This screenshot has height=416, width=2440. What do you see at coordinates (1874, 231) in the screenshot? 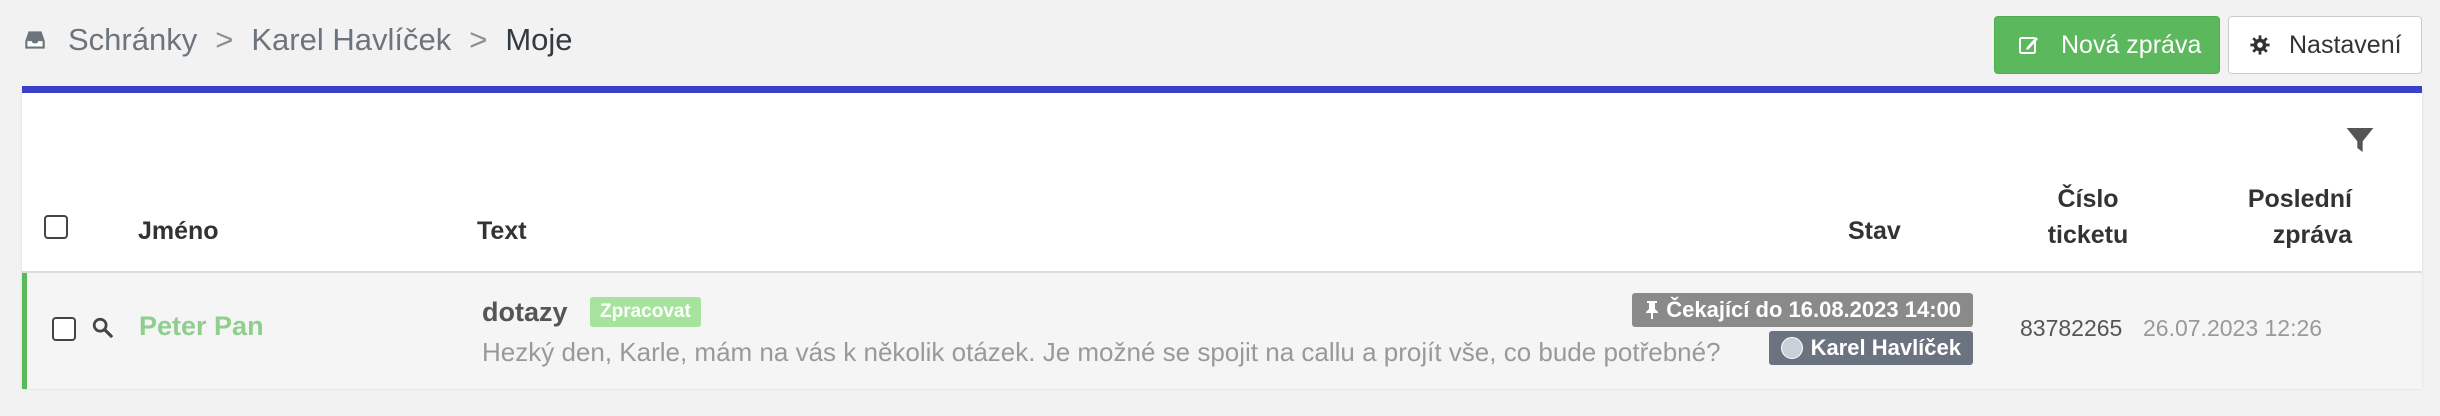
I see `column-header-status: Stav` at bounding box center [1874, 231].